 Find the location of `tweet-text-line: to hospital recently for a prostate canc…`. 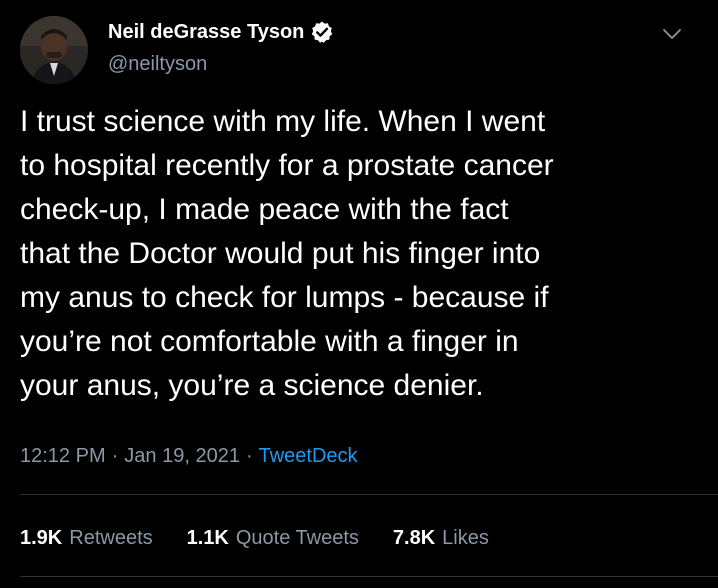

tweet-text-line: to hospital recently for a prostate canc… is located at coordinates (287, 165).